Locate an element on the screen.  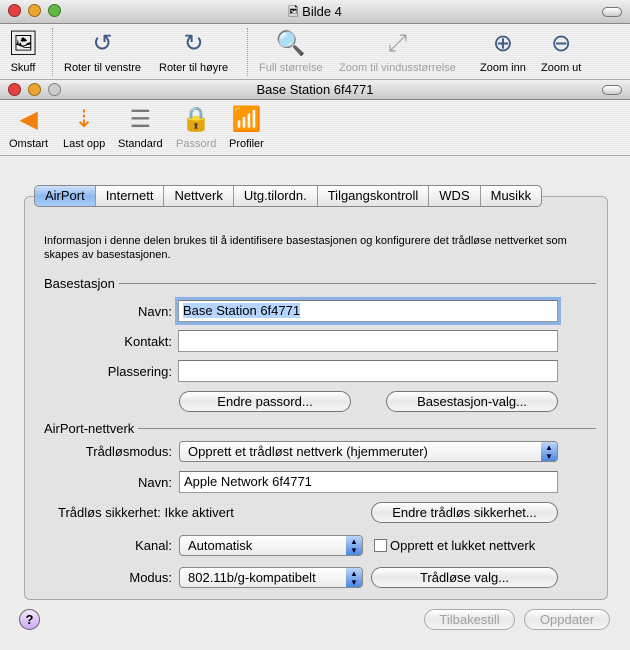
rotate-right-icon: ↻ is located at coordinates (193, 43).